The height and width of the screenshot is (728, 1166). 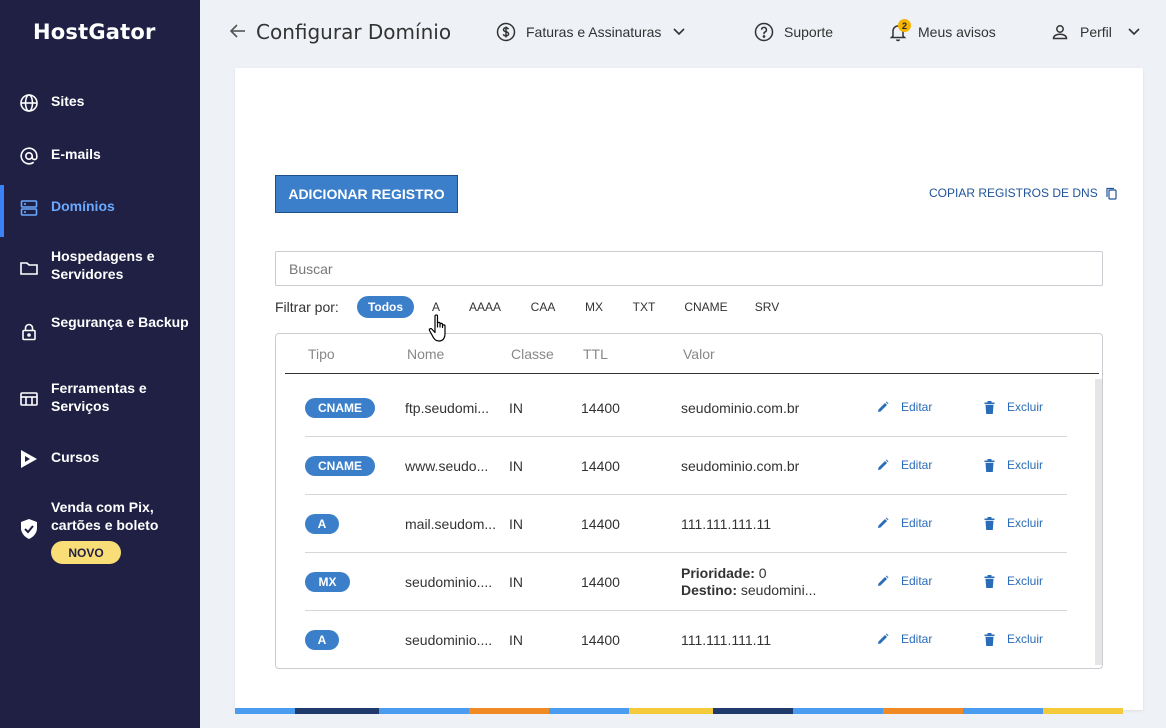 I want to click on search-input, so click(x=689, y=268).